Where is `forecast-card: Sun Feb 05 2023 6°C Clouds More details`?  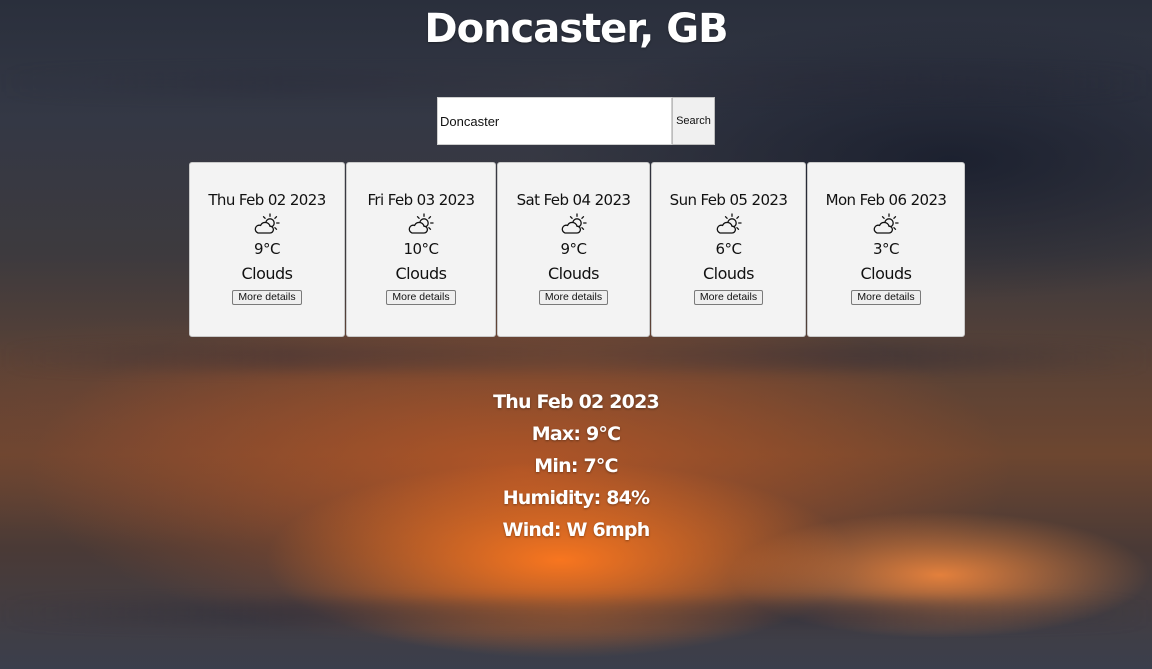 forecast-card: Sun Feb 05 2023 6°C Clouds More details is located at coordinates (728, 249).